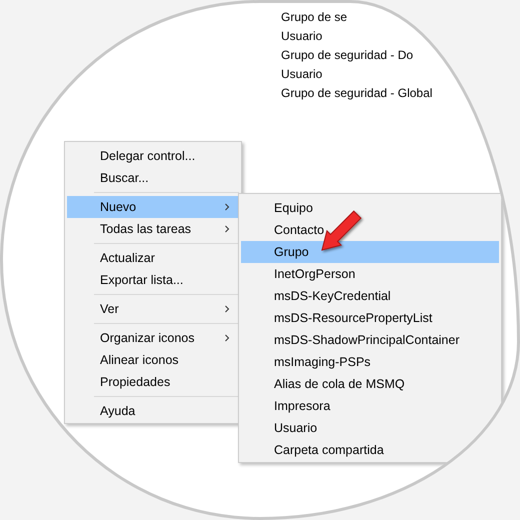 The width and height of the screenshot is (520, 520). Describe the element at coordinates (153, 229) in the screenshot. I see `menu-item: Todas las tareas` at that location.